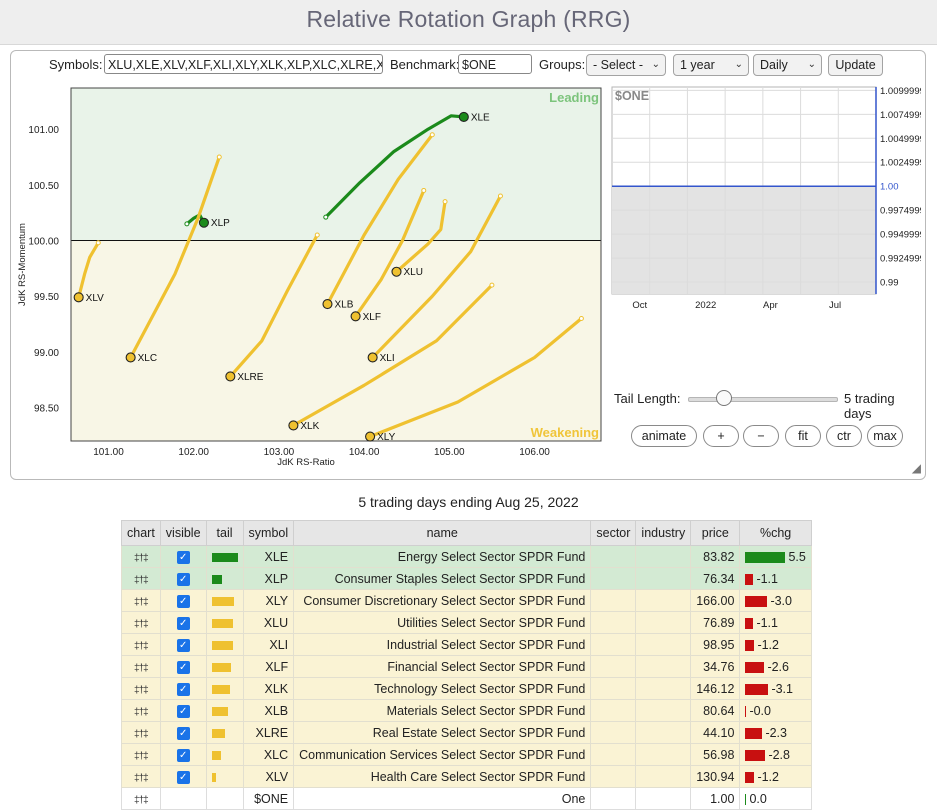 The width and height of the screenshot is (937, 812). What do you see at coordinates (268, 754) in the screenshot?
I see `symbol-cell: XLC` at bounding box center [268, 754].